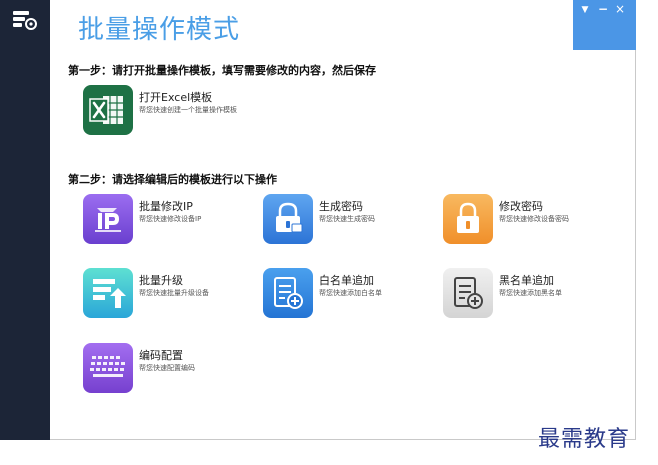 The height and width of the screenshot is (465, 658). Describe the element at coordinates (108, 219) in the screenshot. I see `ip-icon` at that location.